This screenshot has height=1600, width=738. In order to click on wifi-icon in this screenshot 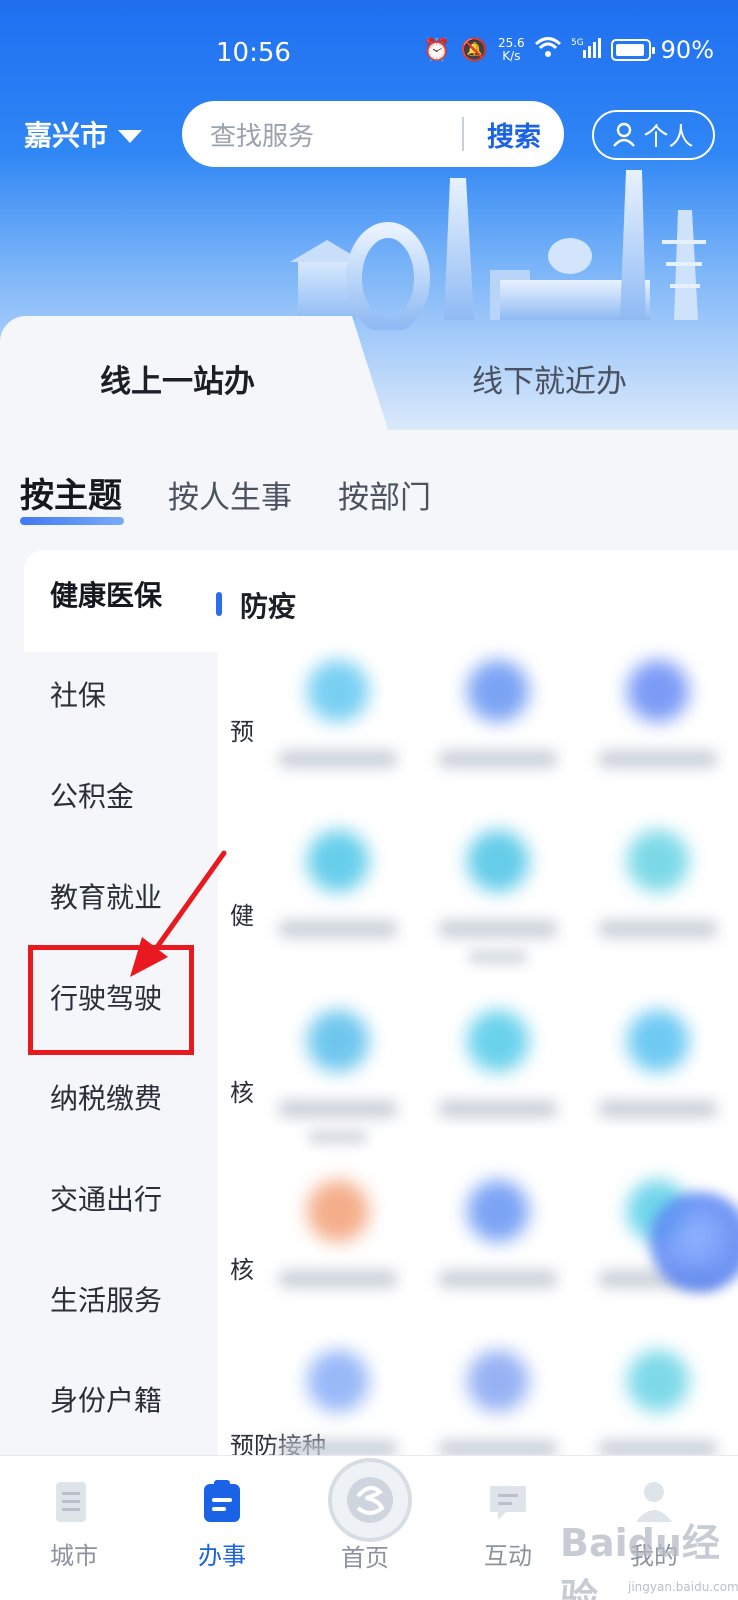, I will do `click(547, 50)`.